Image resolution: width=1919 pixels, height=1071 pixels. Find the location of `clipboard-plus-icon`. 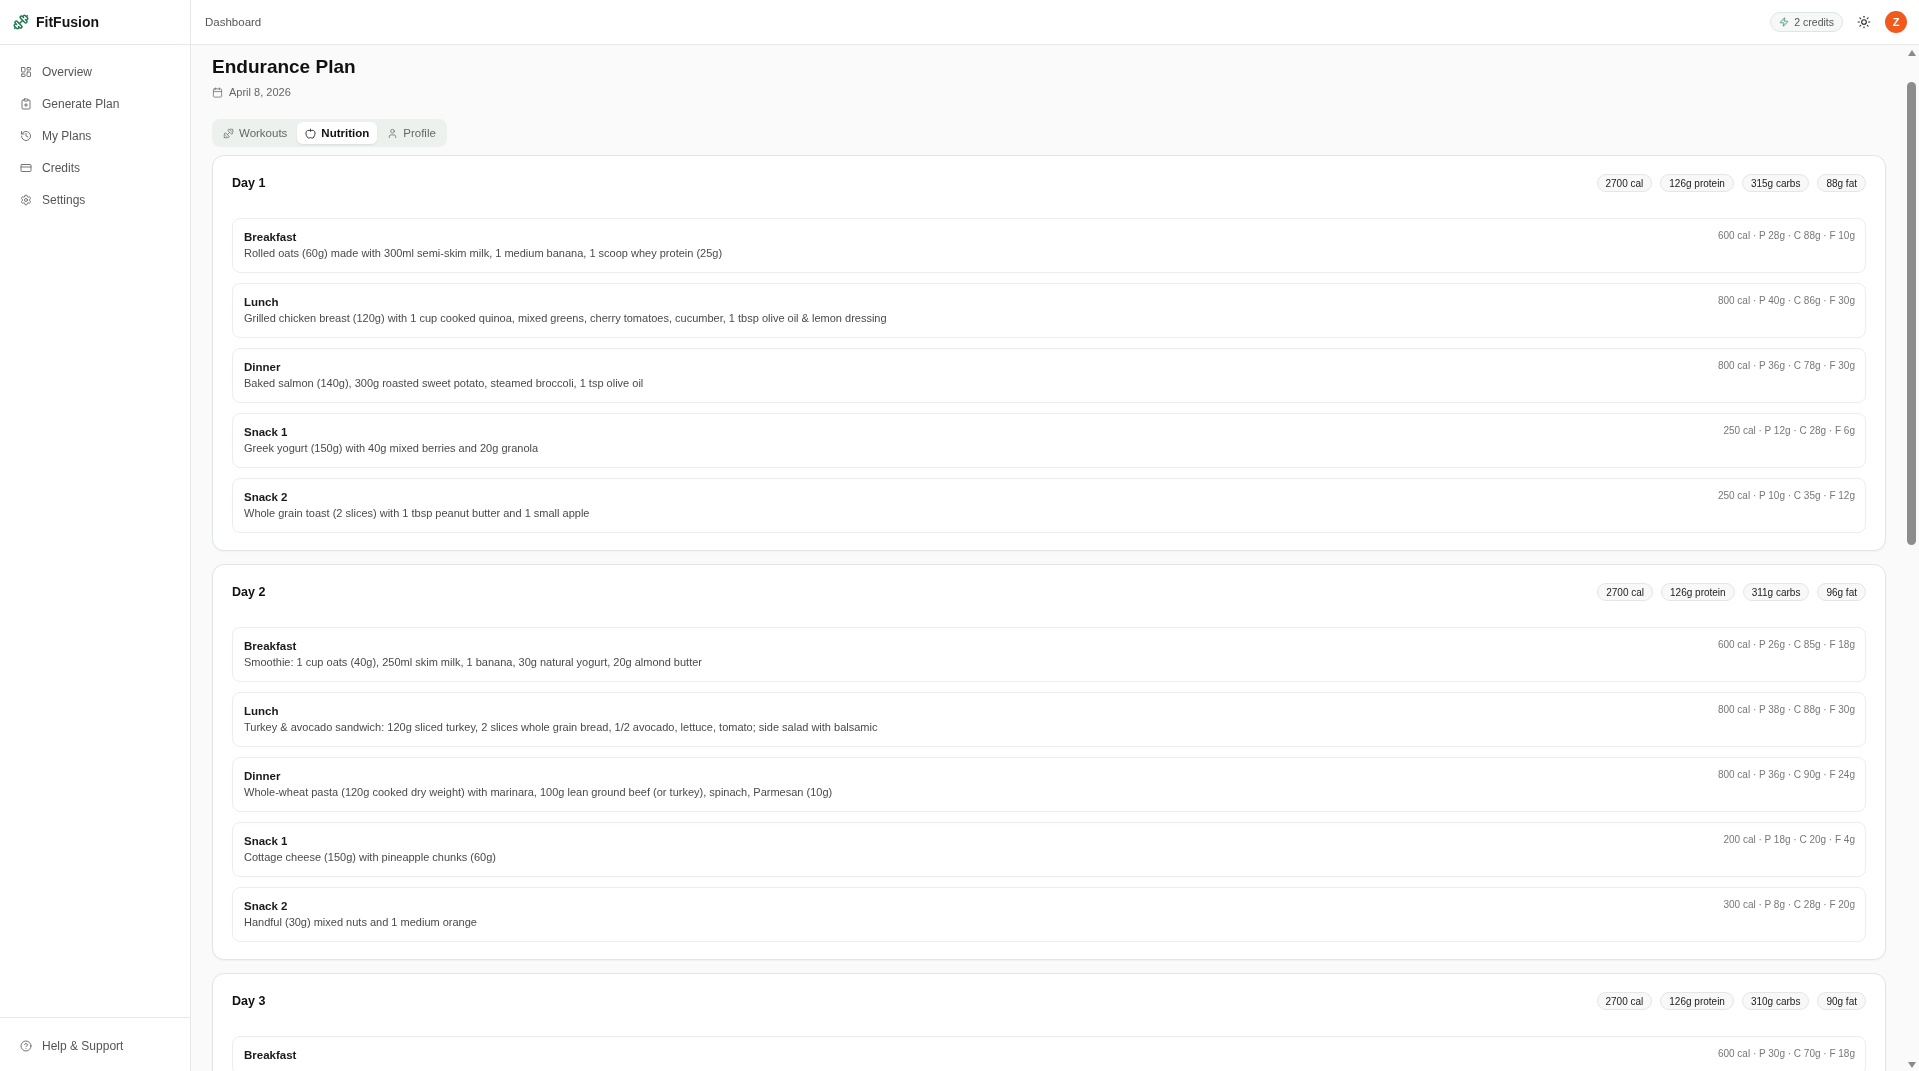

clipboard-plus-icon is located at coordinates (26, 104).